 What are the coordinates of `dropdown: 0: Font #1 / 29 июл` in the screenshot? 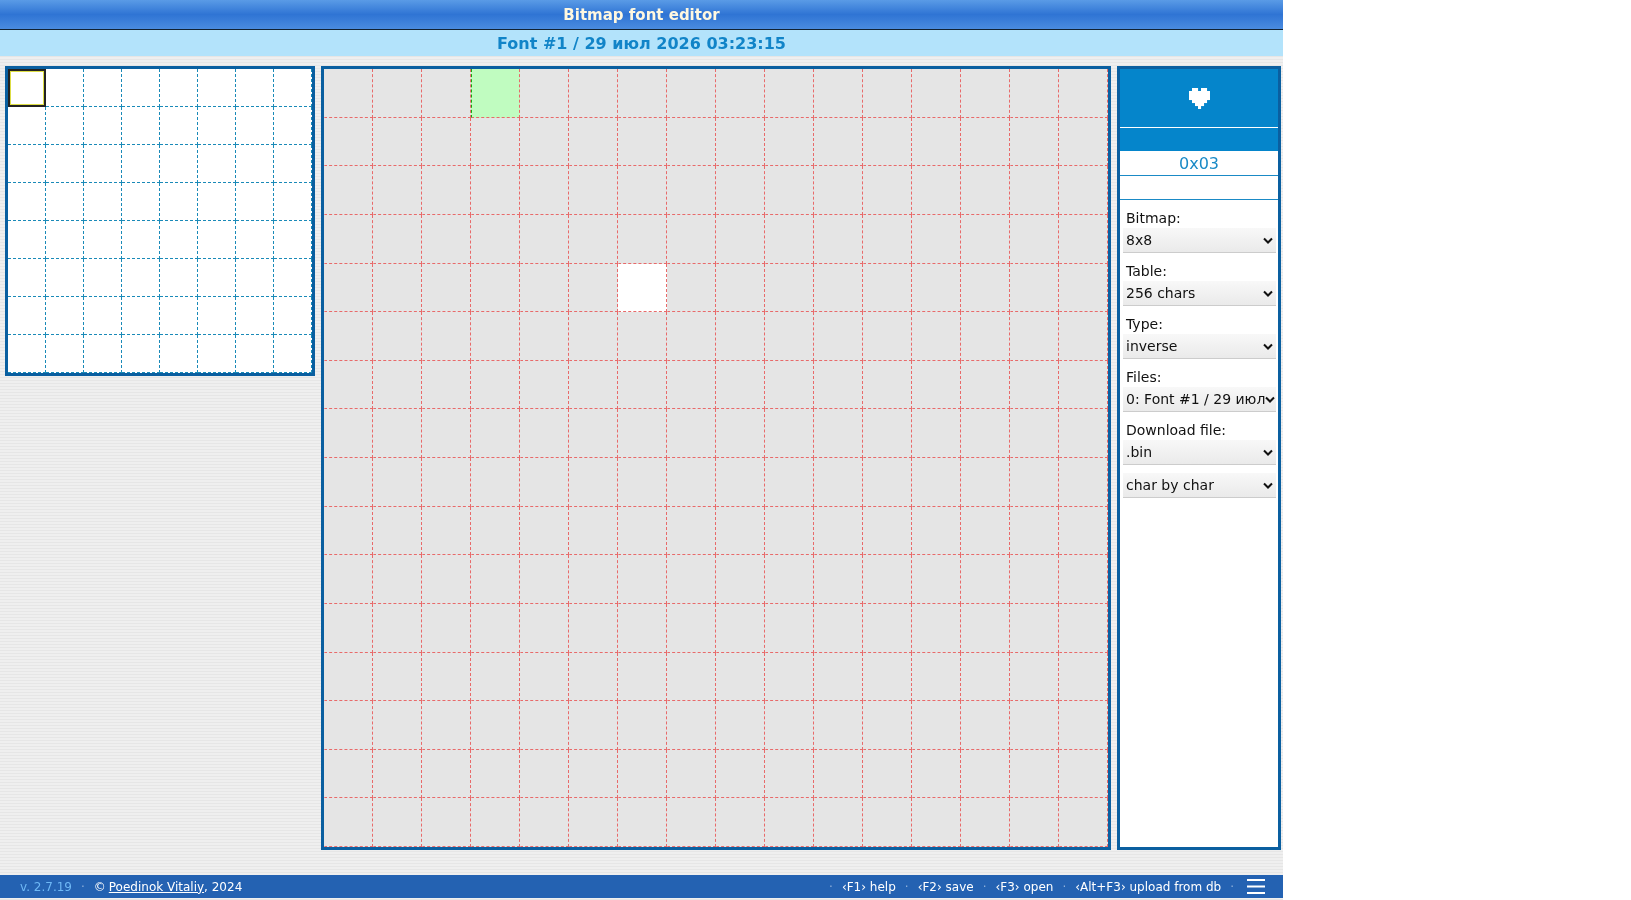 It's located at (1199, 399).